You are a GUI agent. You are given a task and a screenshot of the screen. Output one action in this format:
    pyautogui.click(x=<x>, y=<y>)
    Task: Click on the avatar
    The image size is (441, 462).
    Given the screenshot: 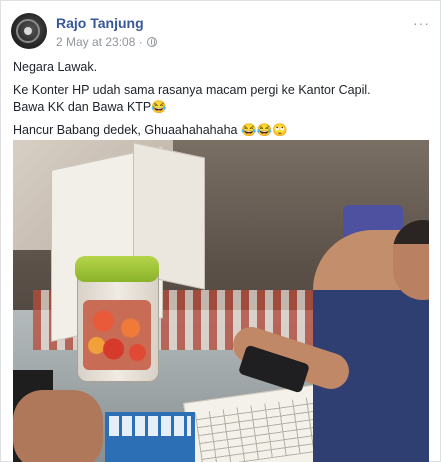 What is the action you would take?
    pyautogui.click(x=29, y=31)
    